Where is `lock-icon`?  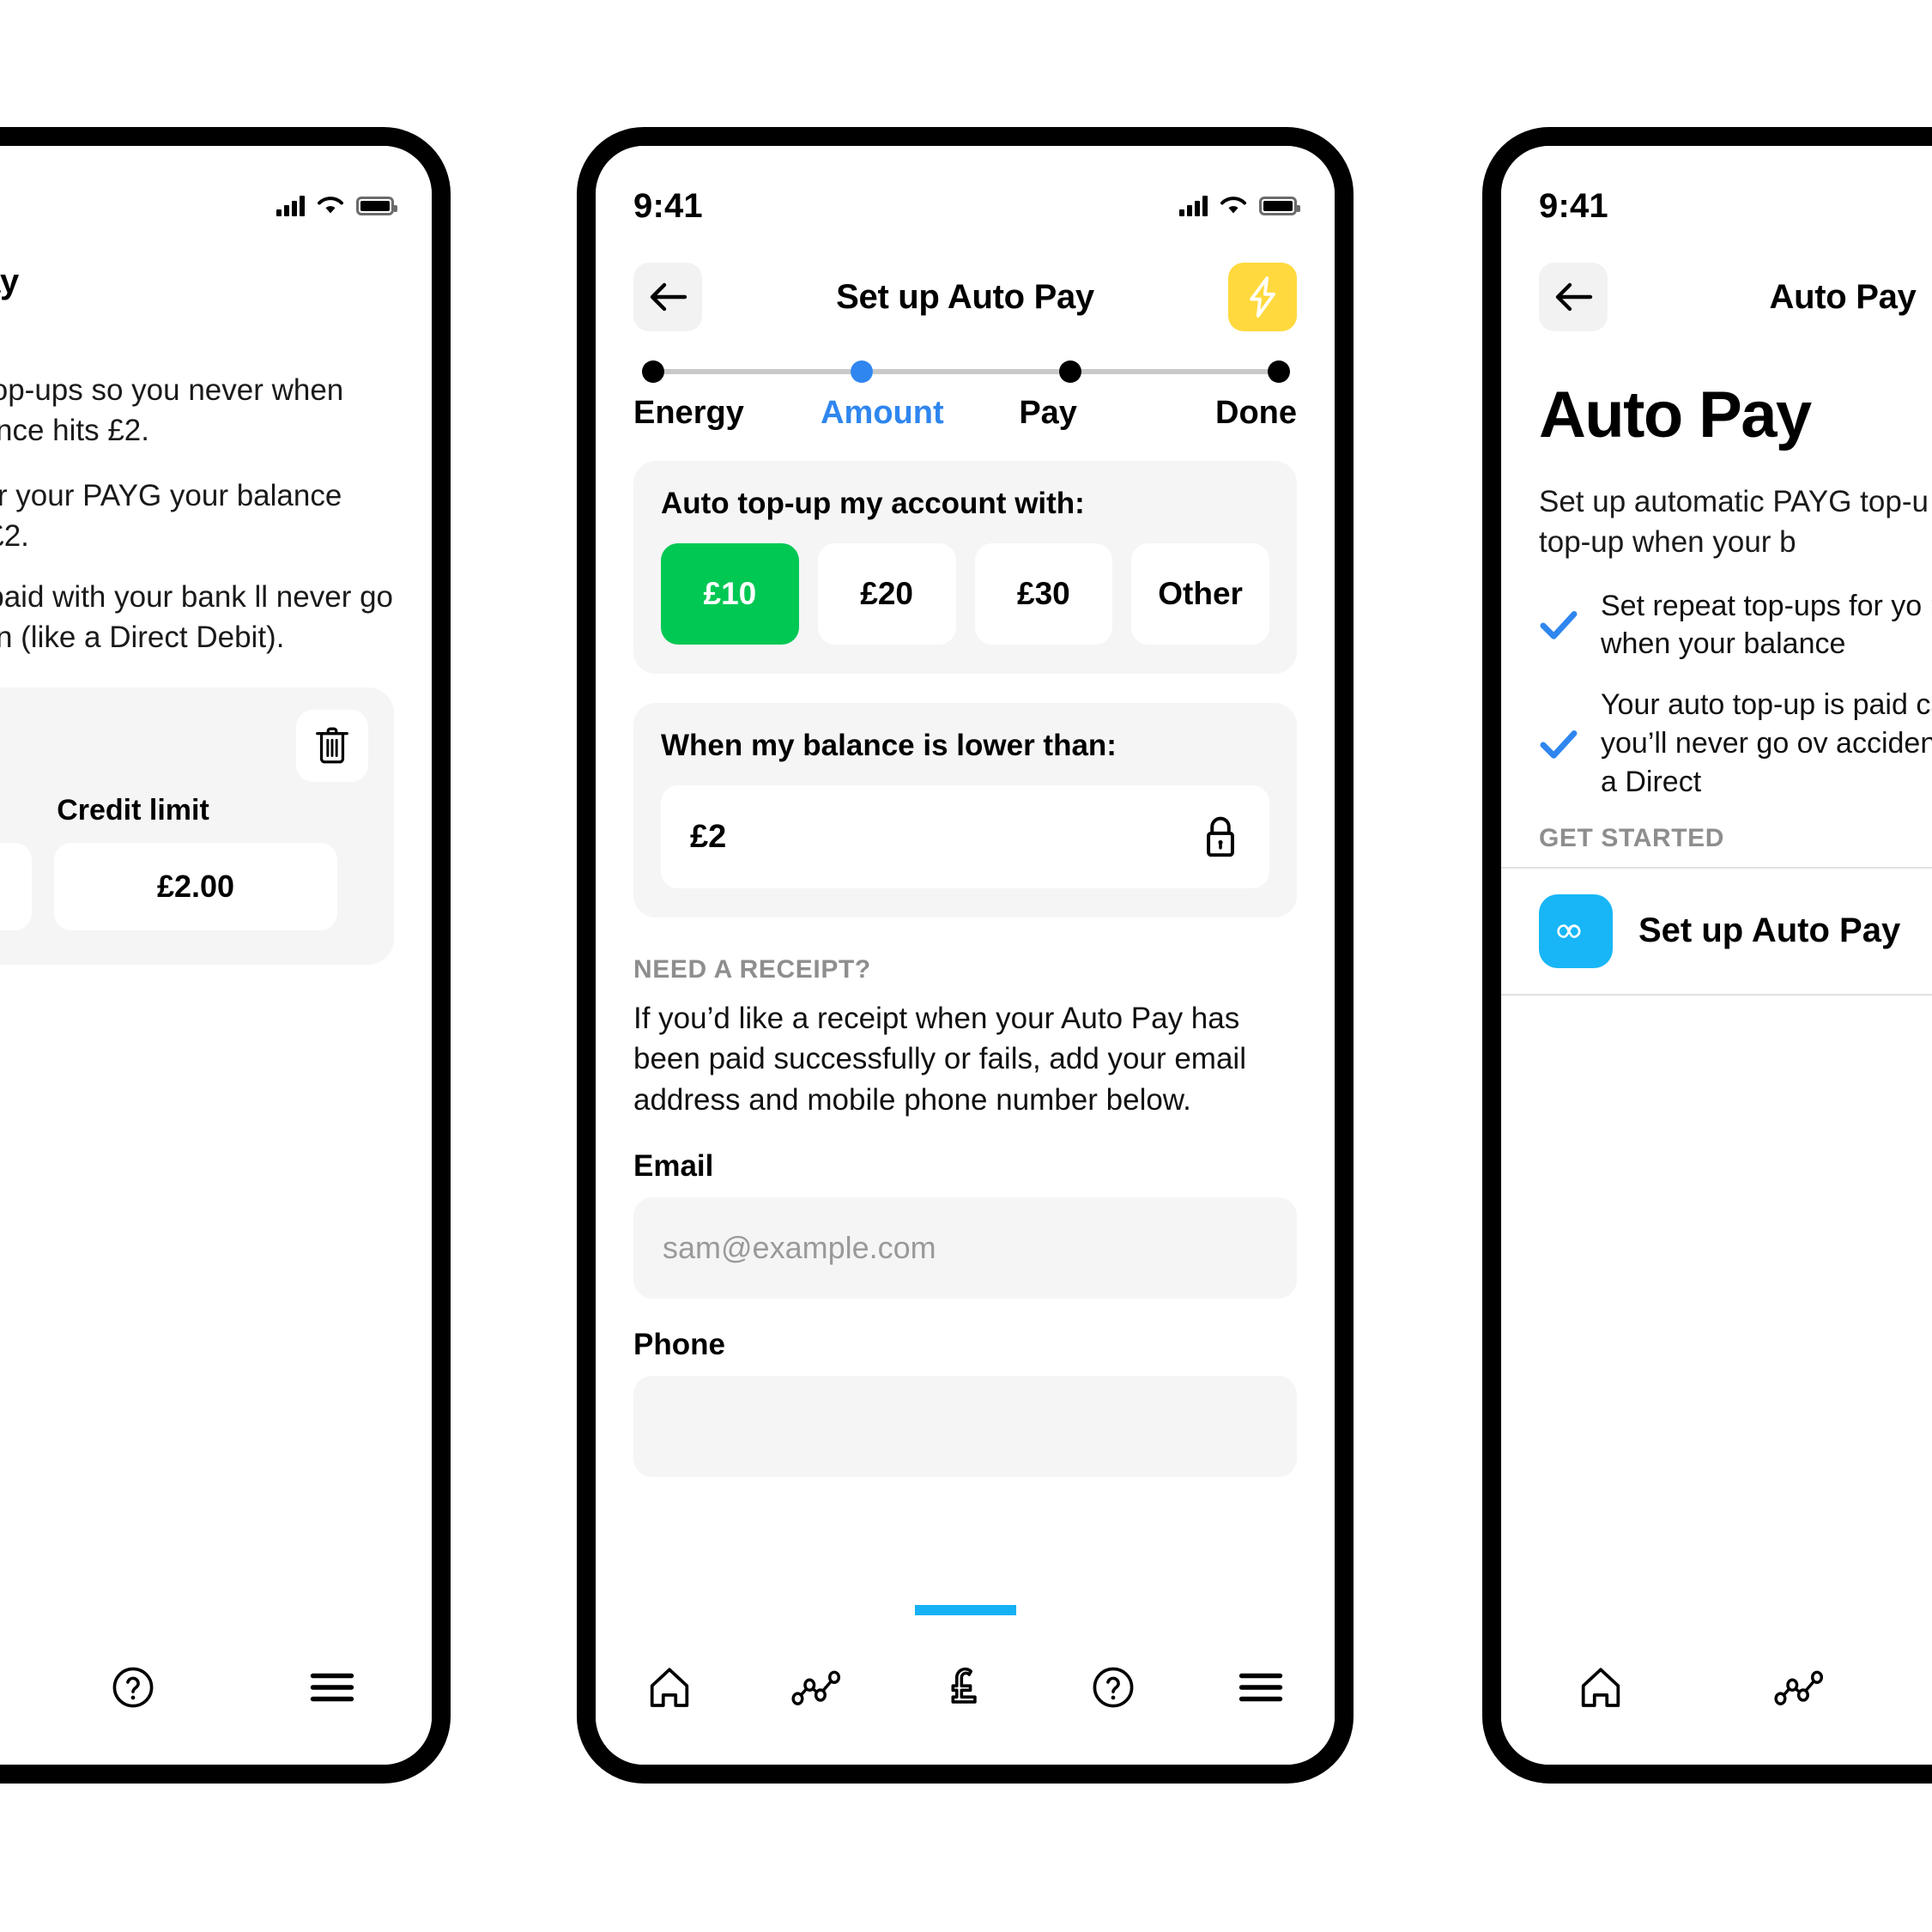
lock-icon is located at coordinates (1221, 837).